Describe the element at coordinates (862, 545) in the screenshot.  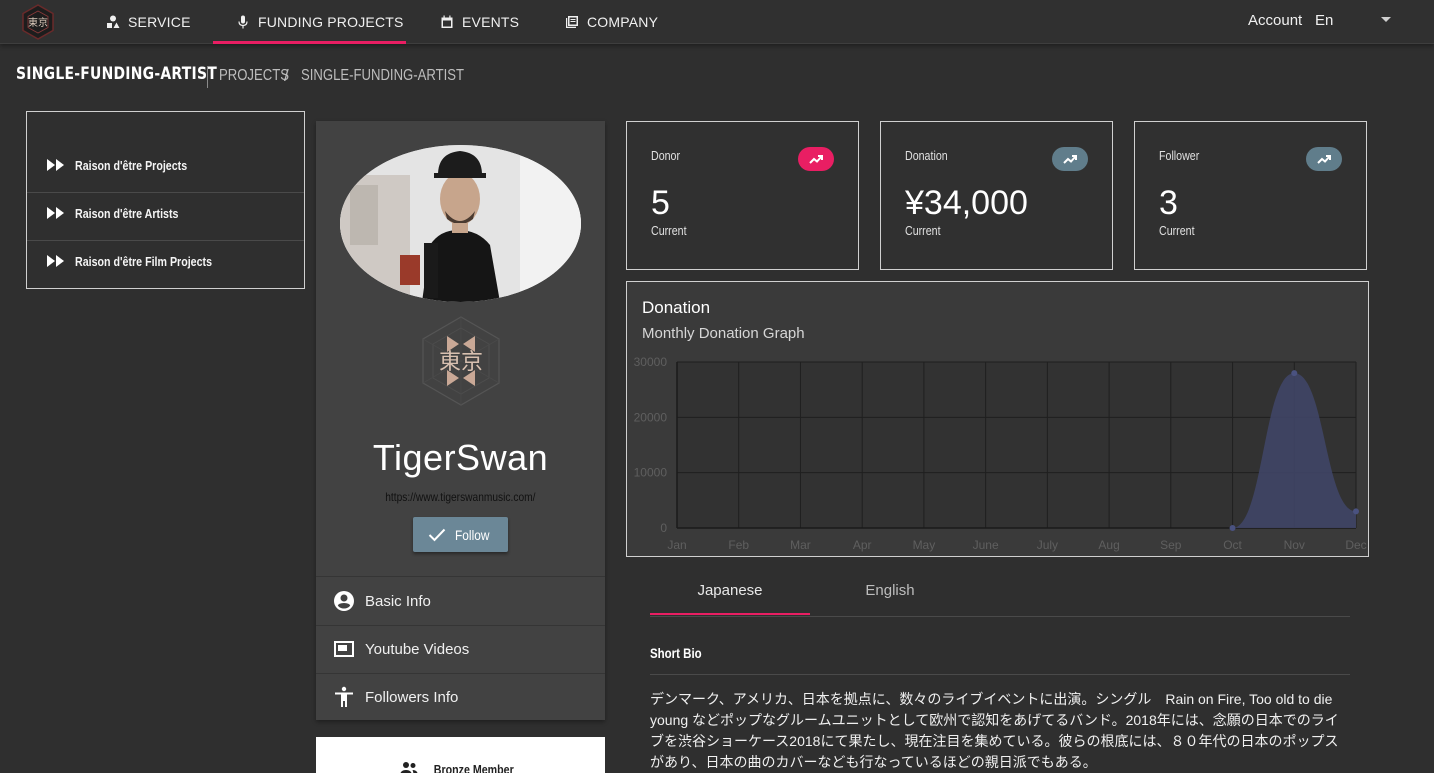
I see `chart-x-tick-label: Apr` at that location.